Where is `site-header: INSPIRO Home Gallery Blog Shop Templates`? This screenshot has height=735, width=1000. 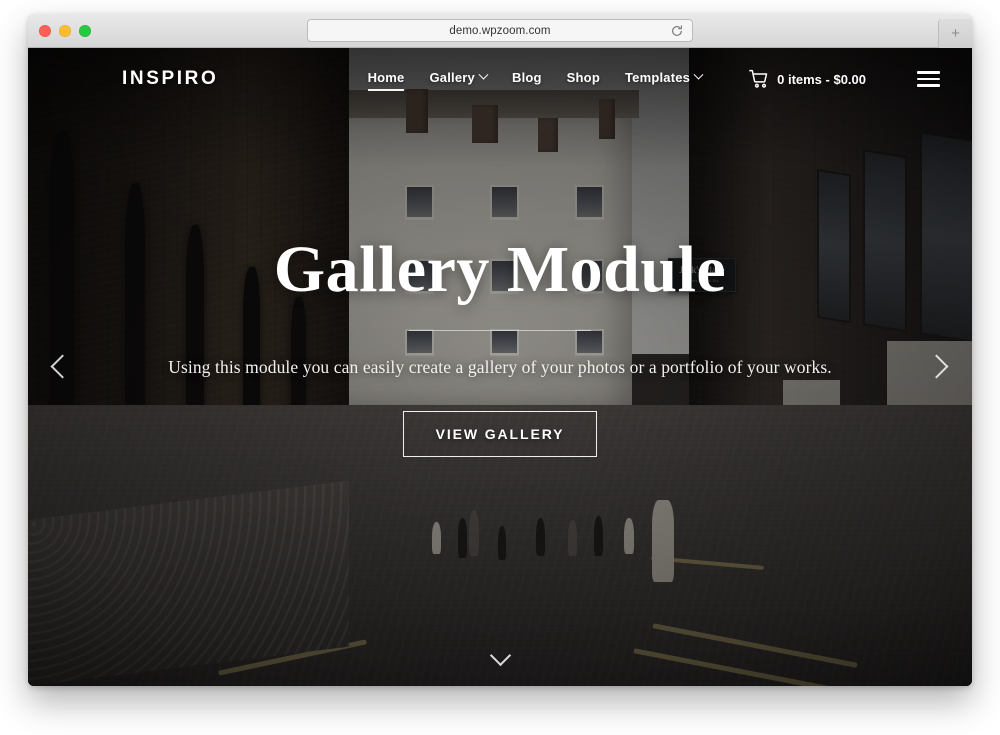
site-header: INSPIRO Home Gallery Blog Shop Templates is located at coordinates (500, 79).